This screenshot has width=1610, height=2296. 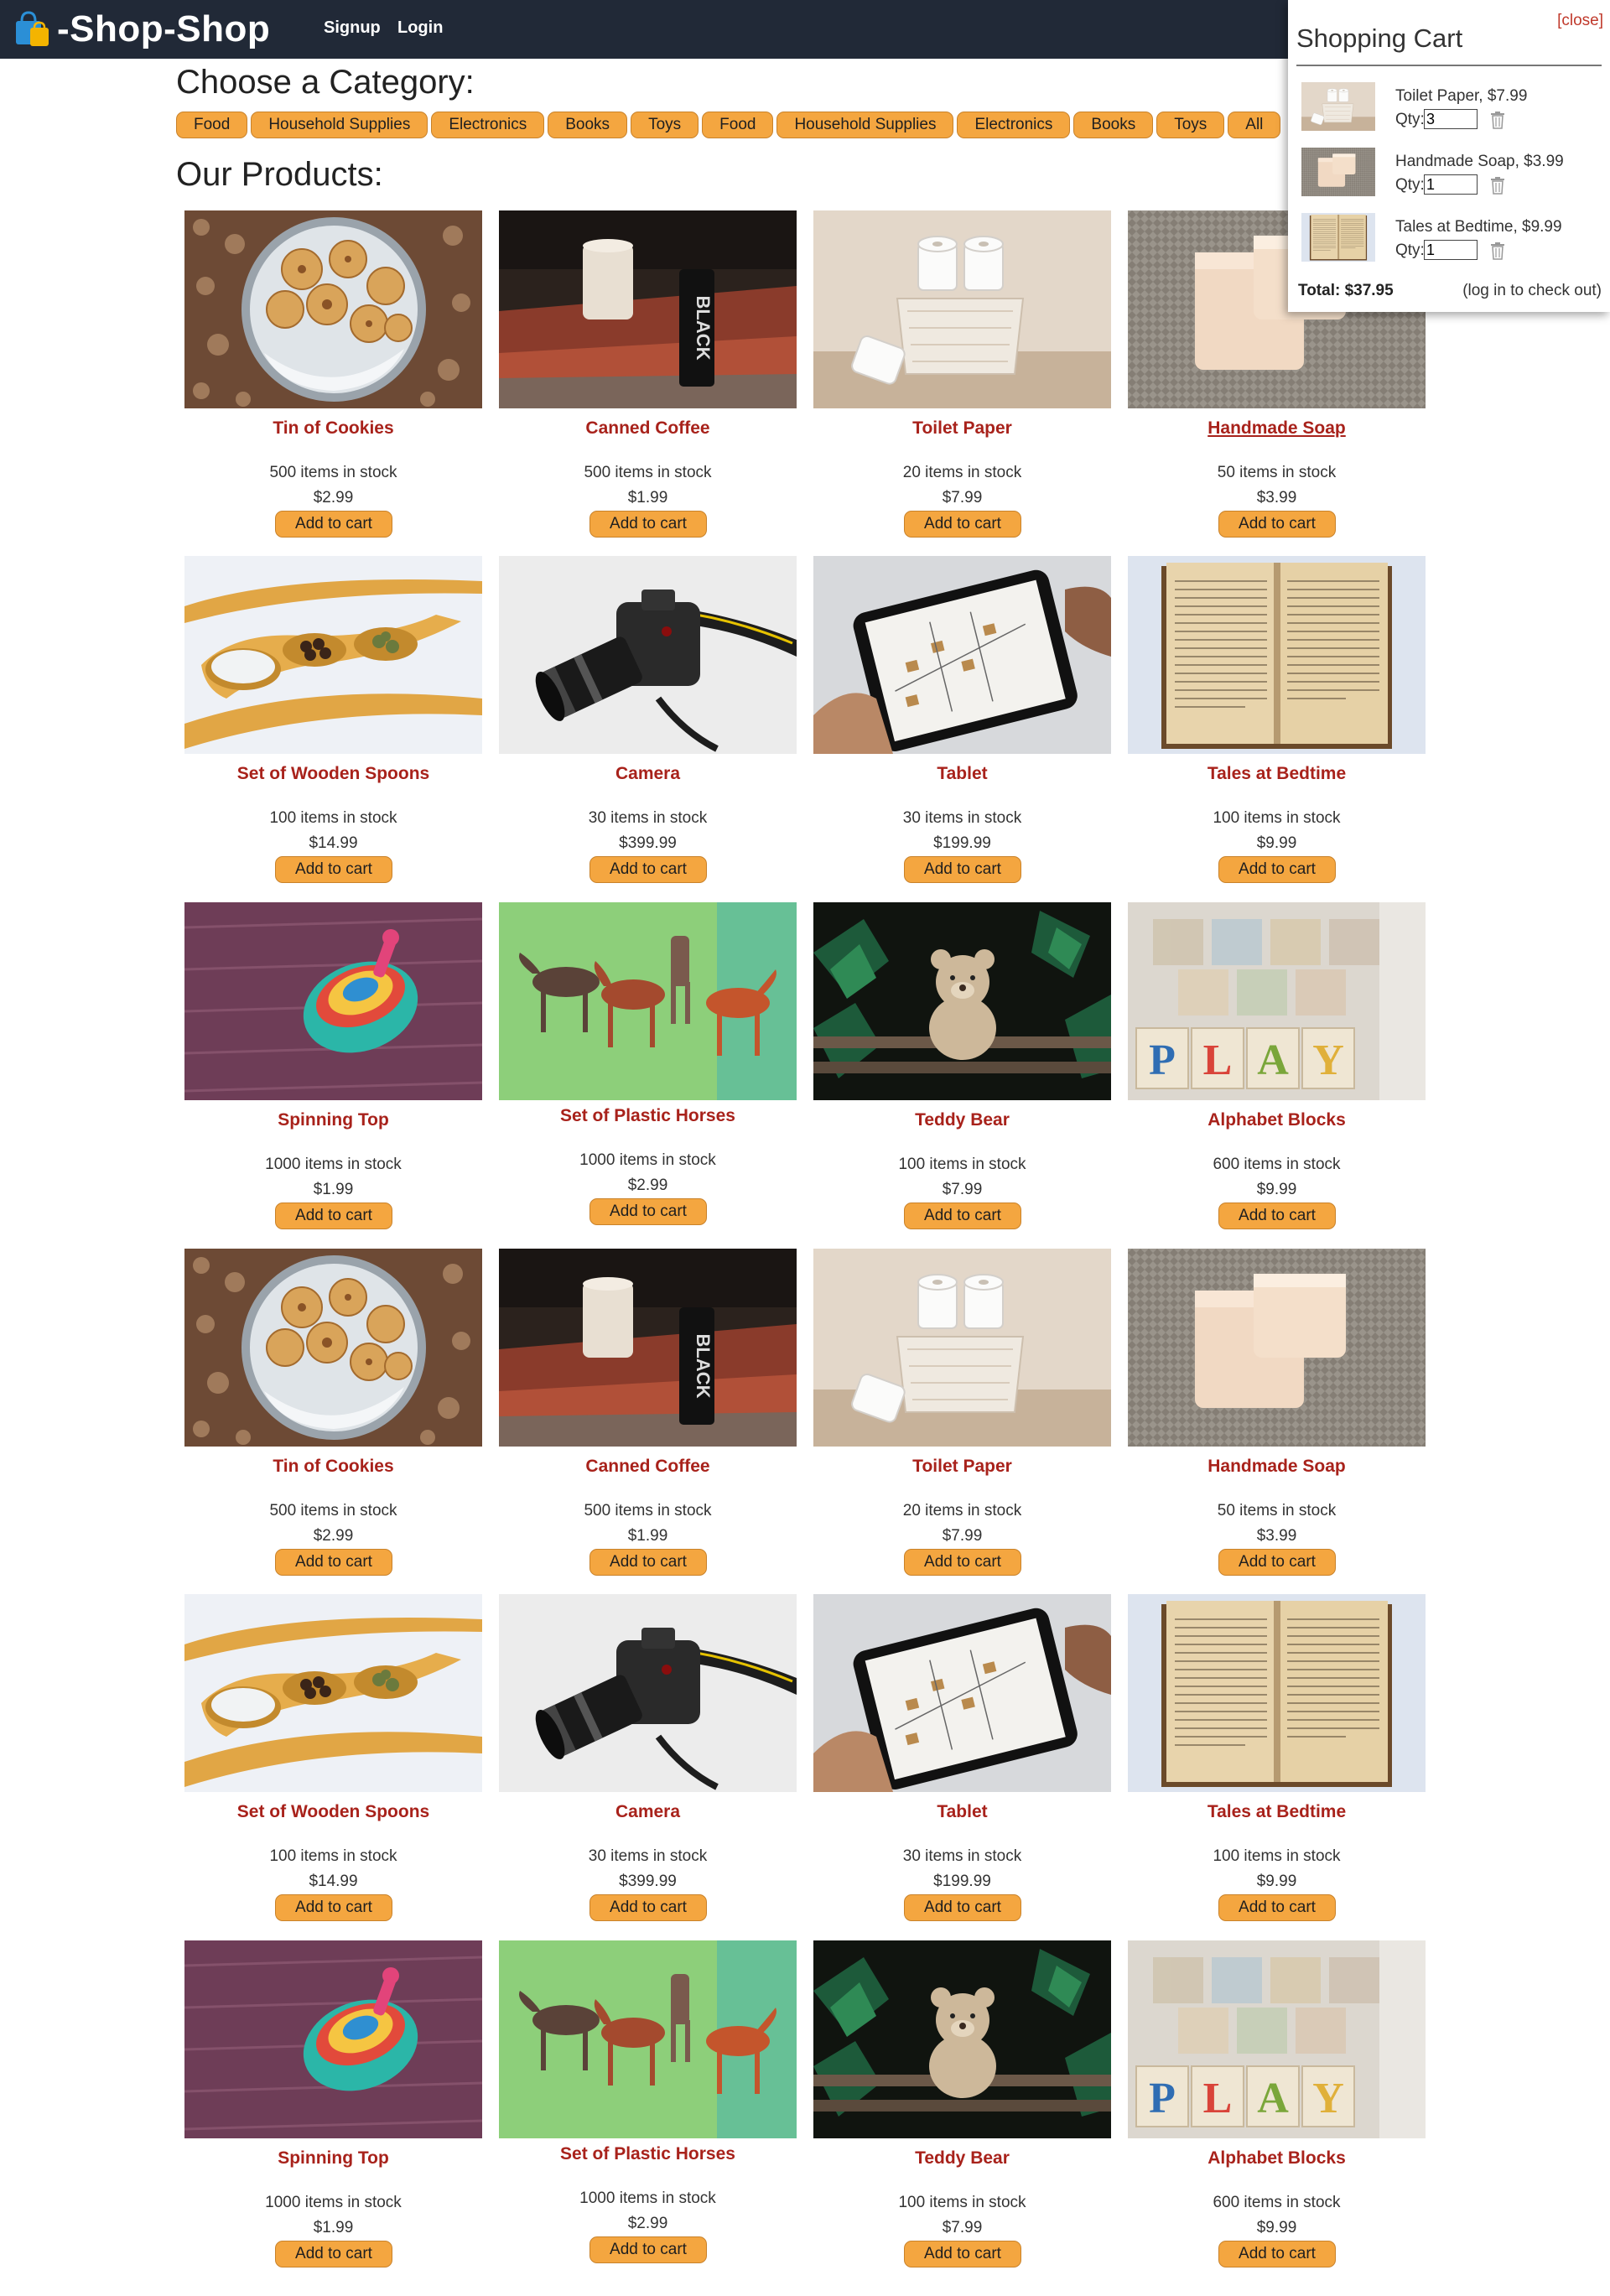 I want to click on product-stock: 600 items in stock, so click(x=1277, y=2202).